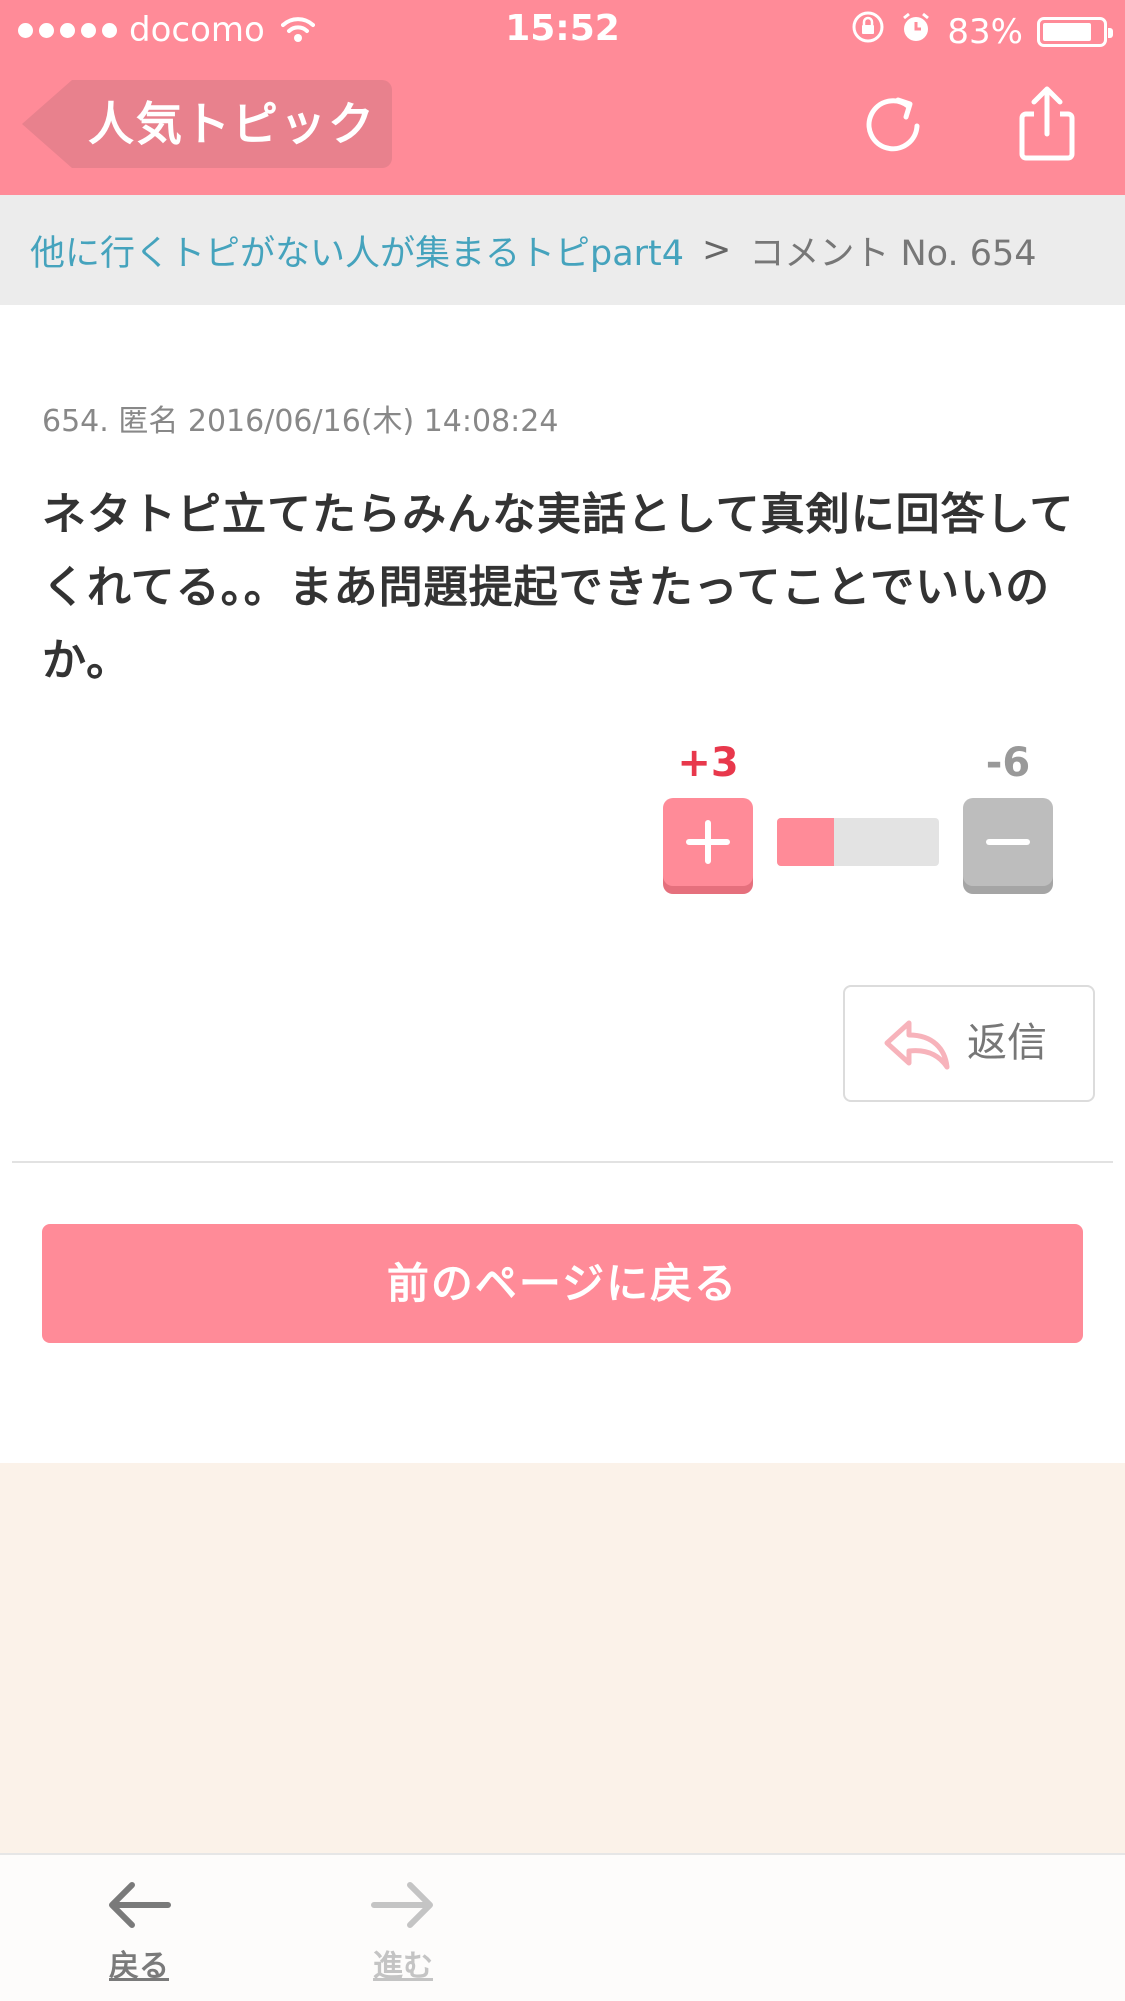  I want to click on toolbar-back-label: 戻る, so click(139, 1966).